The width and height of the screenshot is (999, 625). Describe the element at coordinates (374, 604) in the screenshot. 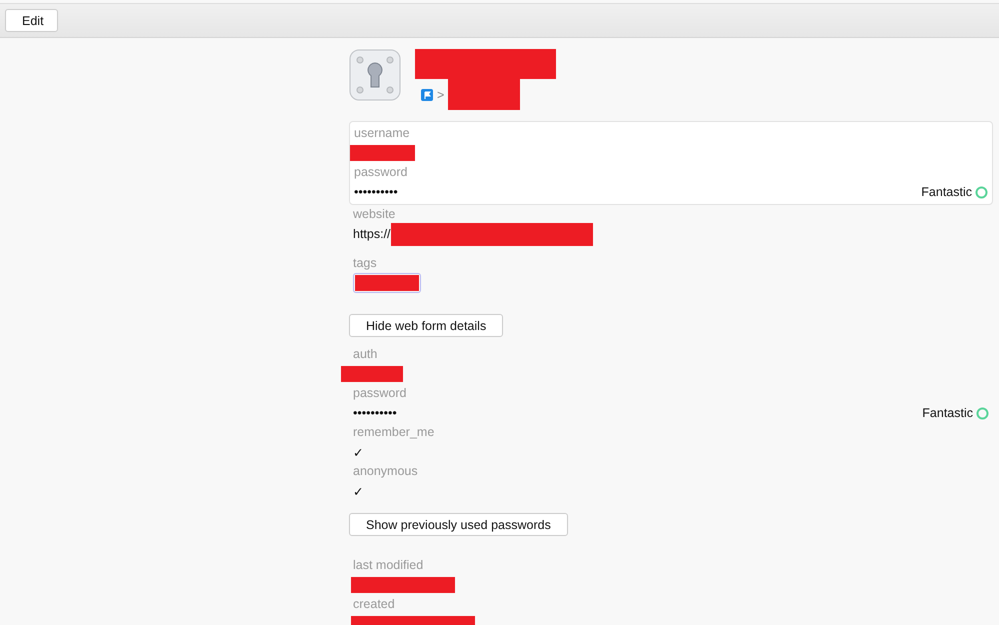

I see `field-label: created` at that location.